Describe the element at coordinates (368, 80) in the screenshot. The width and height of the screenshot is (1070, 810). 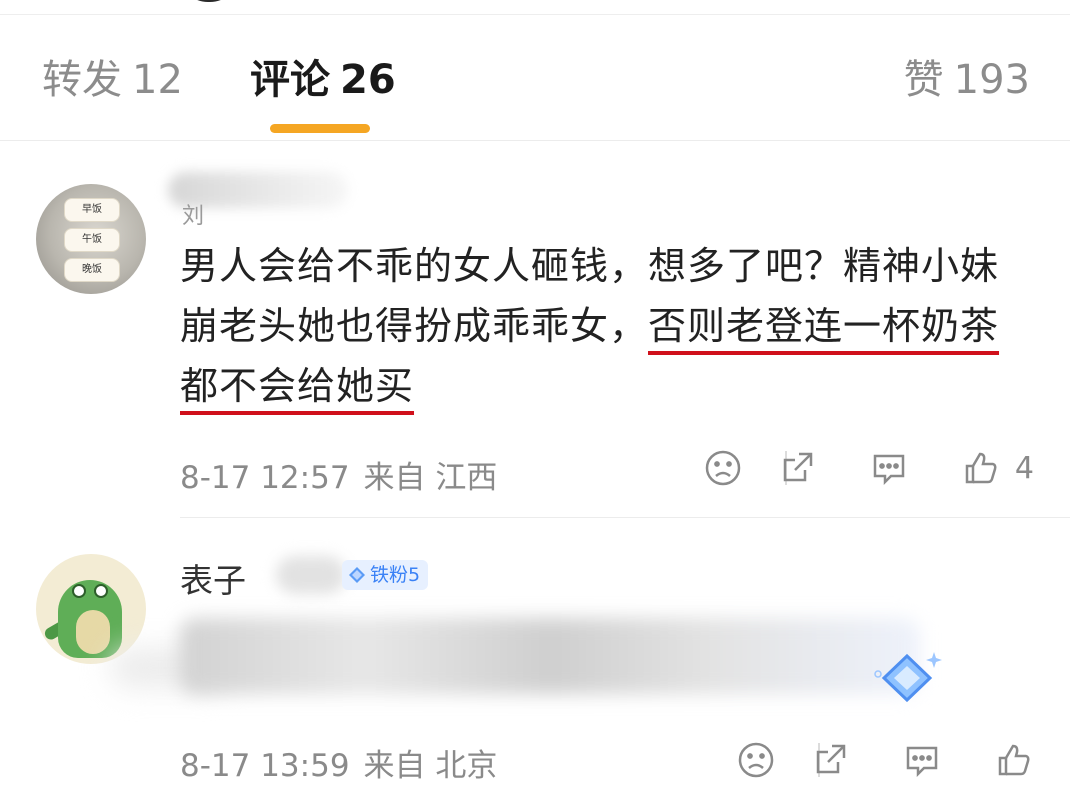
I see `tab-comments-count: 26` at that location.